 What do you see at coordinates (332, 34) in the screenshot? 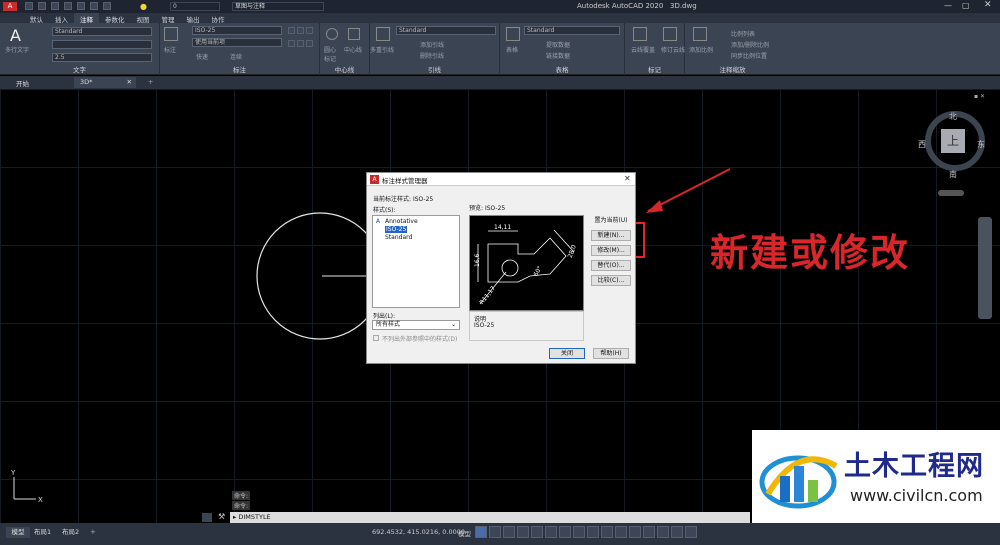
I see `center-mark-icon` at bounding box center [332, 34].